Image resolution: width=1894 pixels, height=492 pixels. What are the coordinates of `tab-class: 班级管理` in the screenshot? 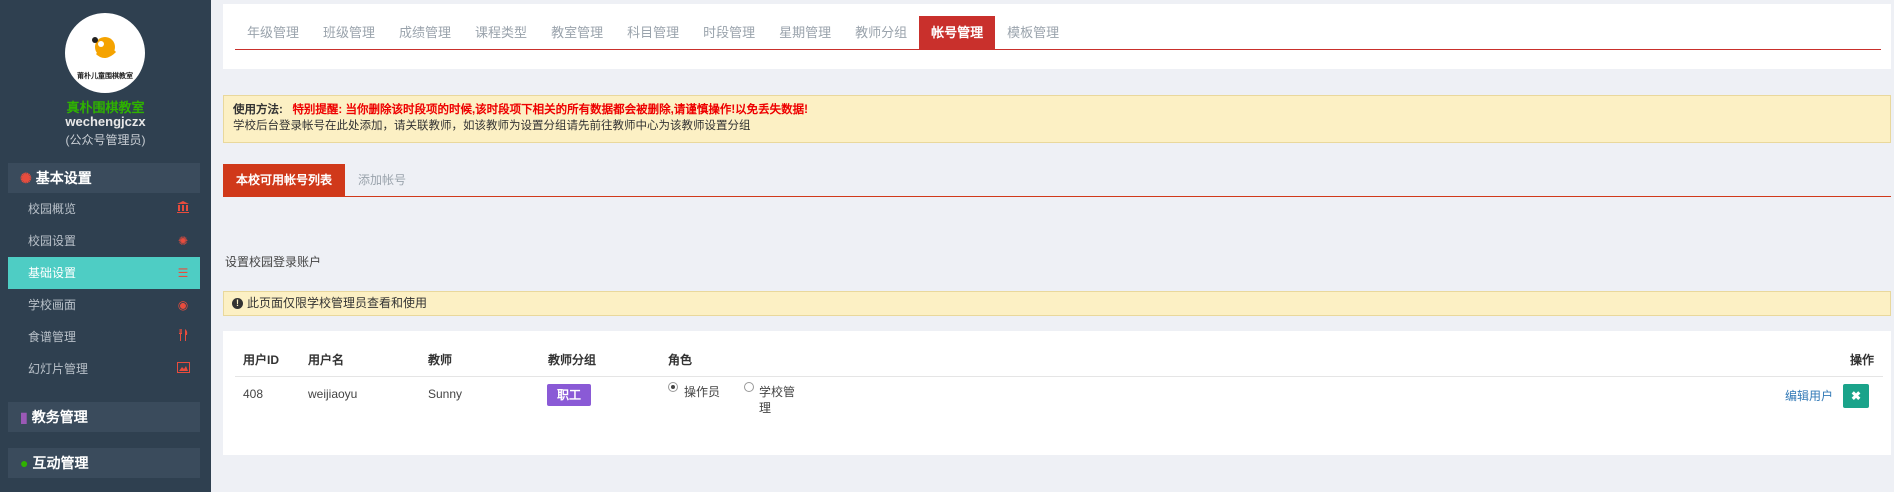 It's located at (349, 33).